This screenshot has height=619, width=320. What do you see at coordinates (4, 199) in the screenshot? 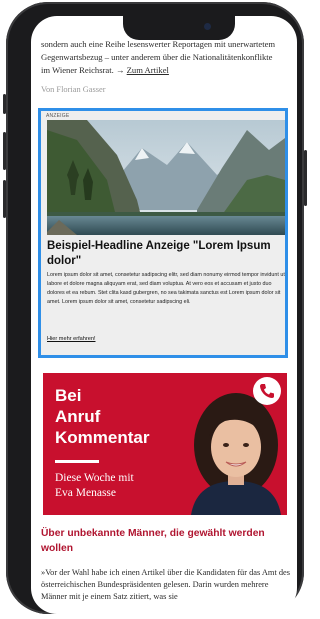
I see `volume-down-button` at bounding box center [4, 199].